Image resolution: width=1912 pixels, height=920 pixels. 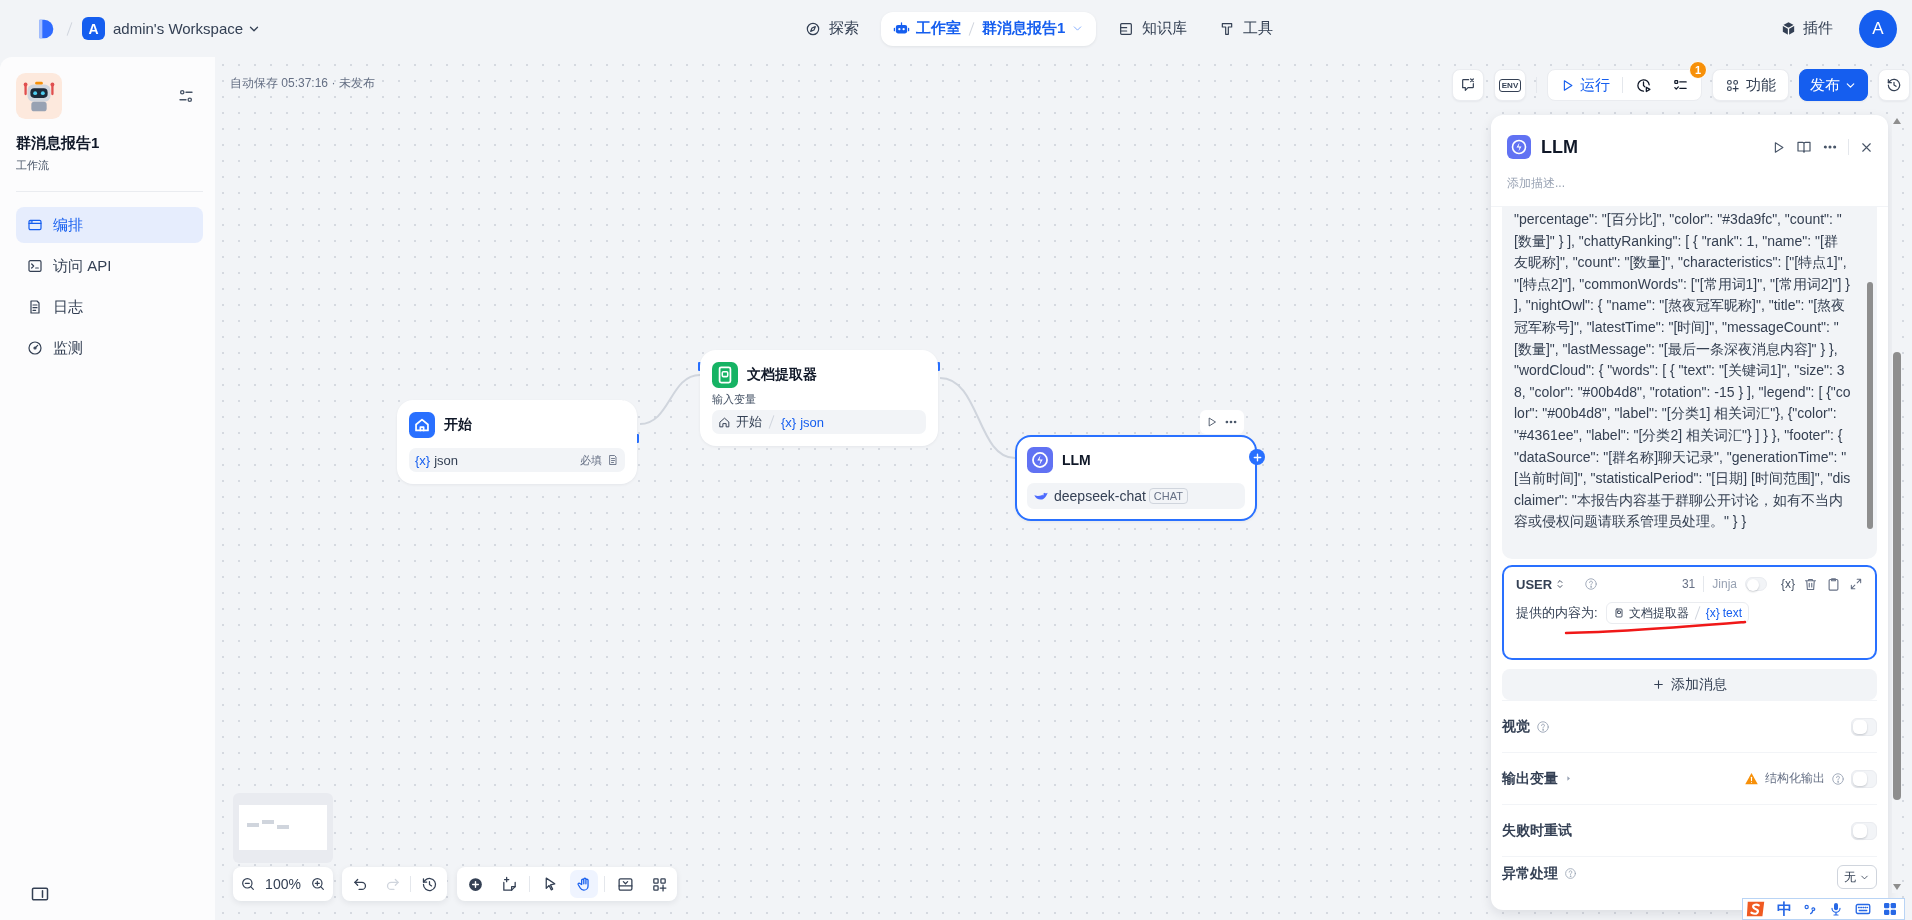 What do you see at coordinates (1530, 778) in the screenshot?
I see `setting-label: 输出变量` at bounding box center [1530, 778].